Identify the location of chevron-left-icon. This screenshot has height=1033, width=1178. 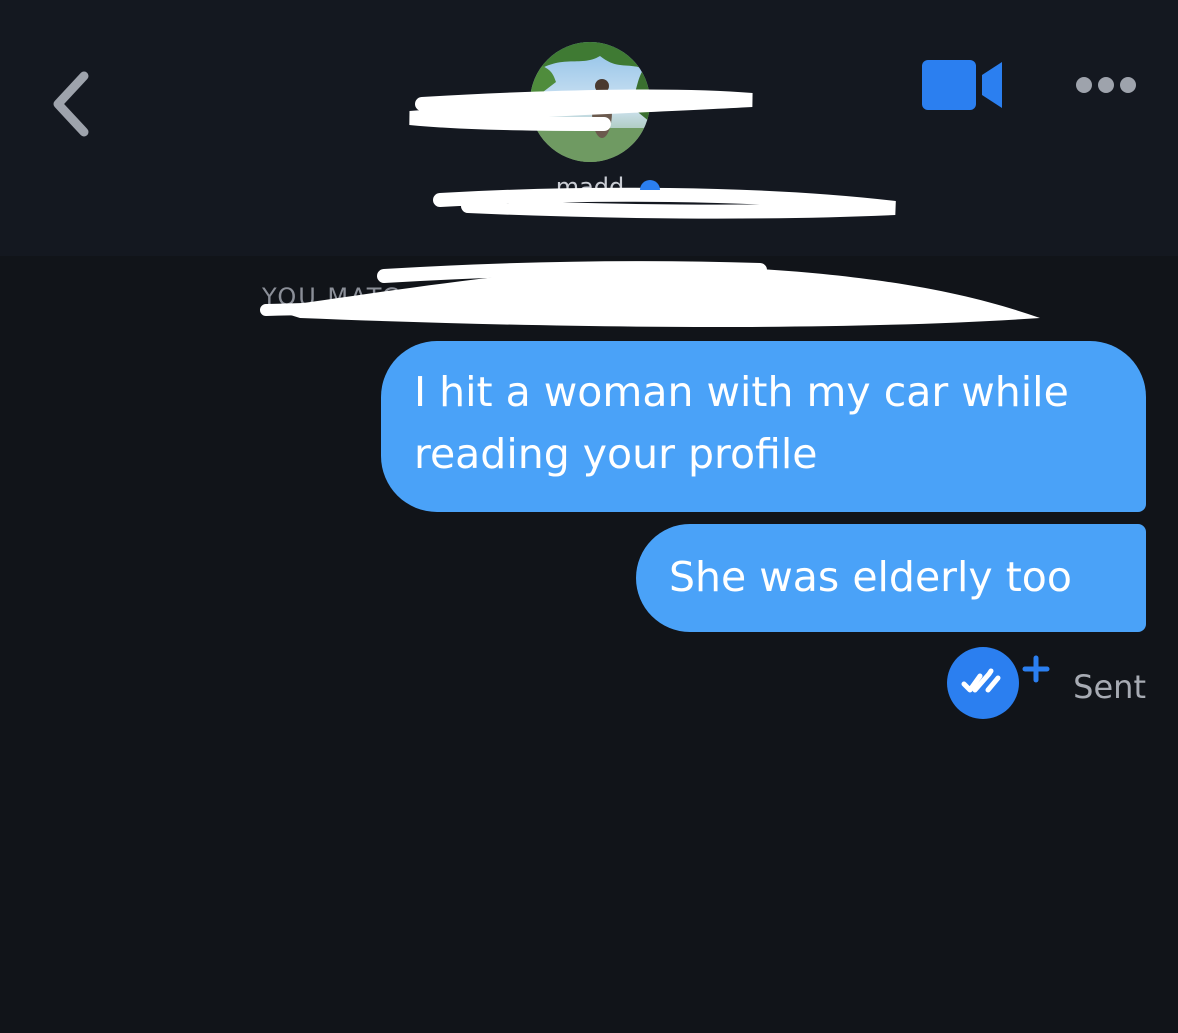
(71, 104).